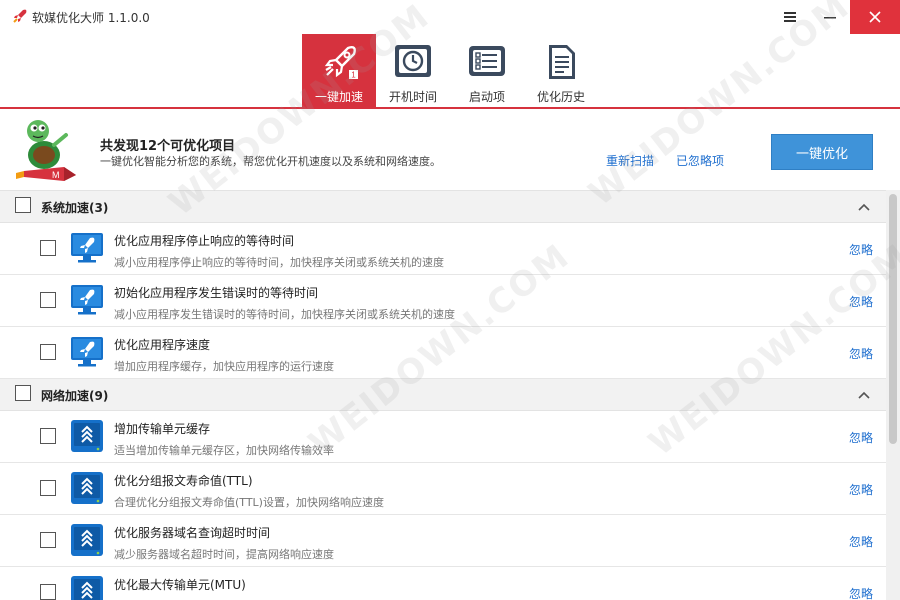 The height and width of the screenshot is (600, 900). What do you see at coordinates (562, 62) in the screenshot?
I see `document-icon` at bounding box center [562, 62].